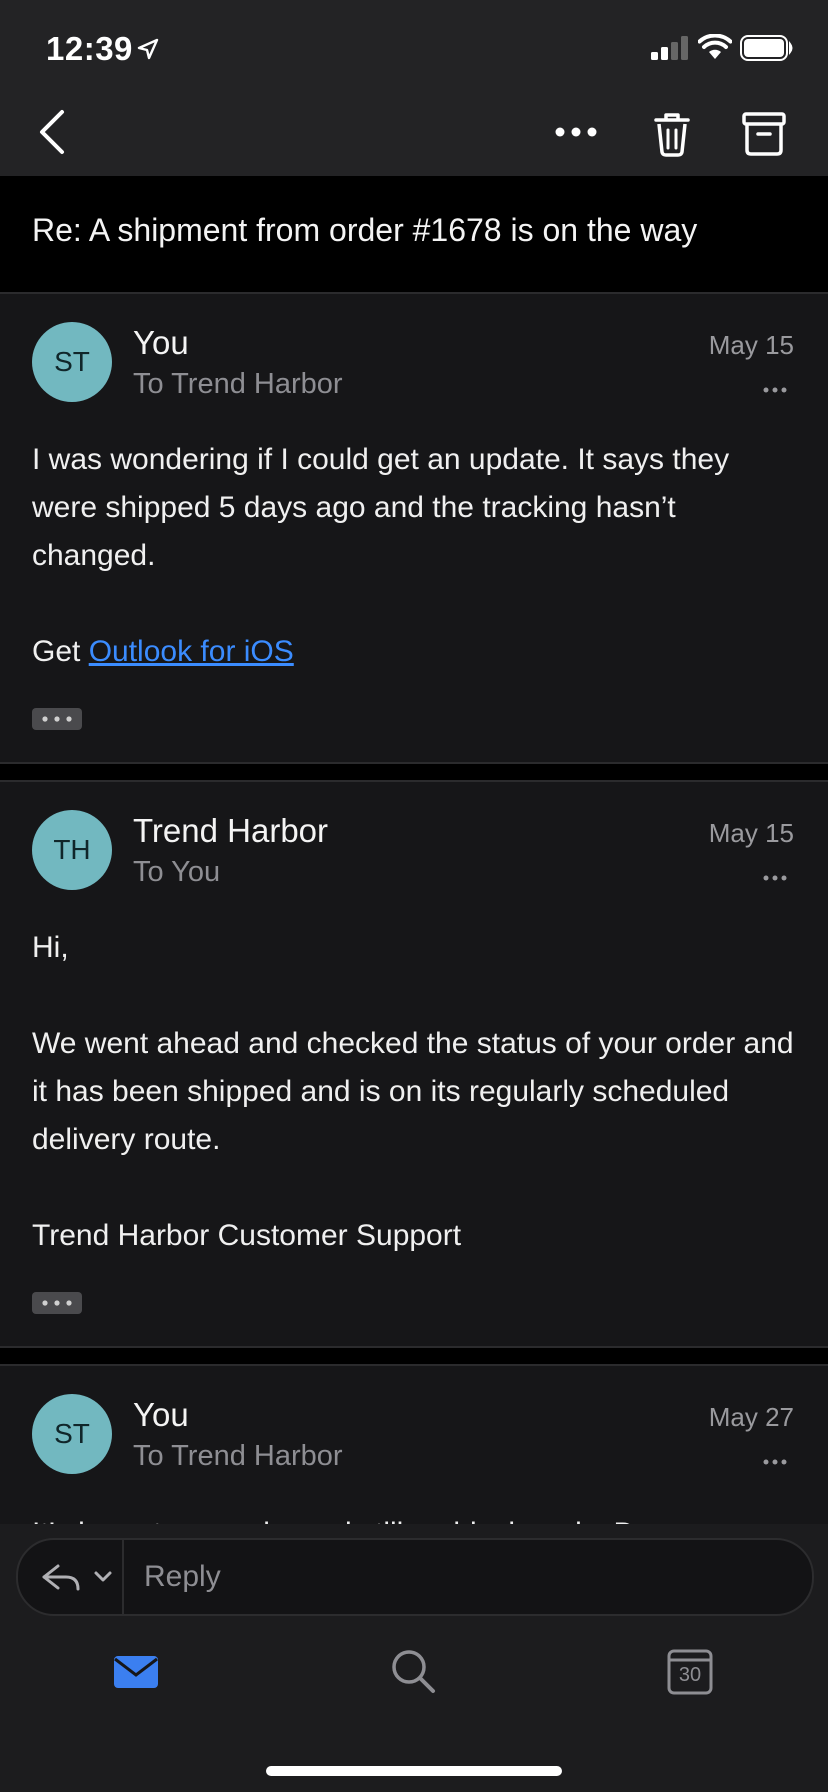  Describe the element at coordinates (82, 1577) in the screenshot. I see `reply-options-icon` at that location.